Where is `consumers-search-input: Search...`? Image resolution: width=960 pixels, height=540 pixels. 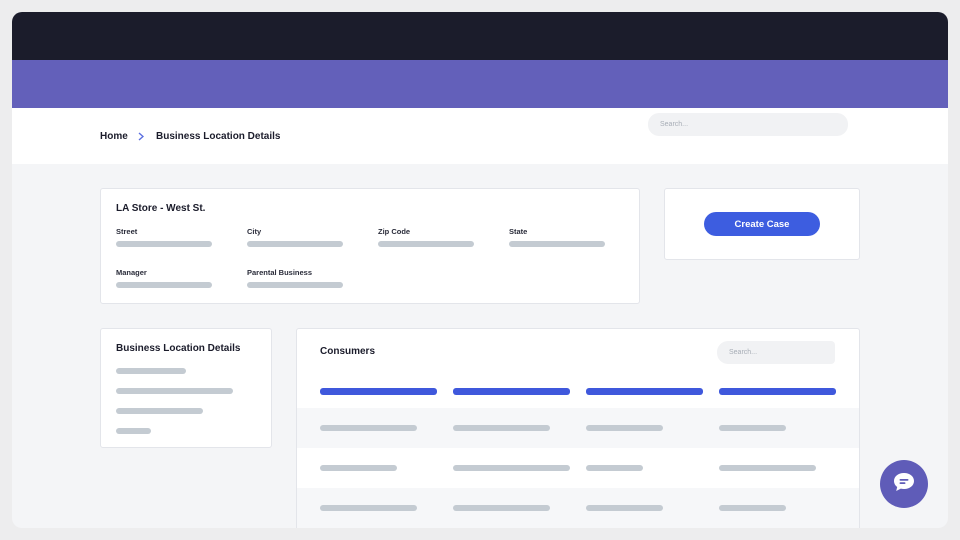 consumers-search-input: Search... is located at coordinates (776, 352).